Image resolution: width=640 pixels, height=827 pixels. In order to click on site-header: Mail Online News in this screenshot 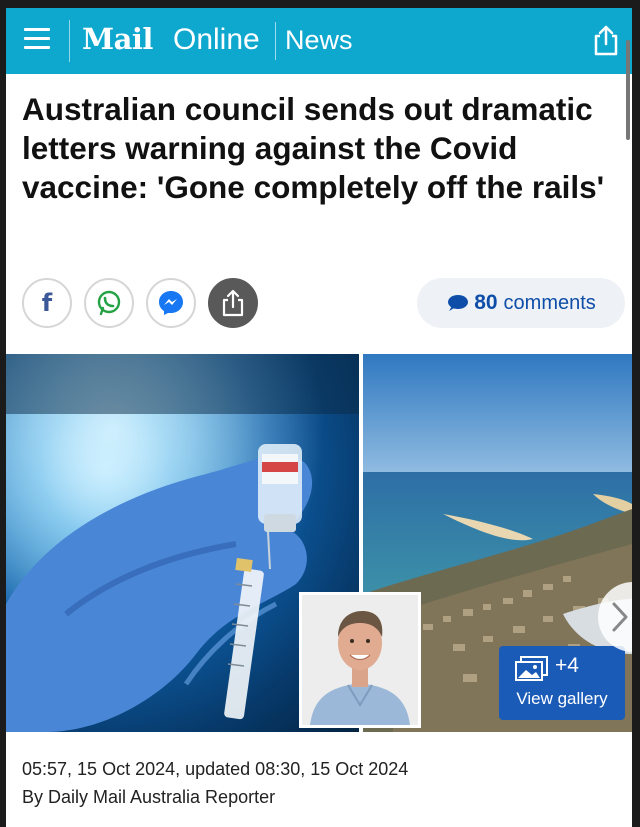, I will do `click(319, 41)`.